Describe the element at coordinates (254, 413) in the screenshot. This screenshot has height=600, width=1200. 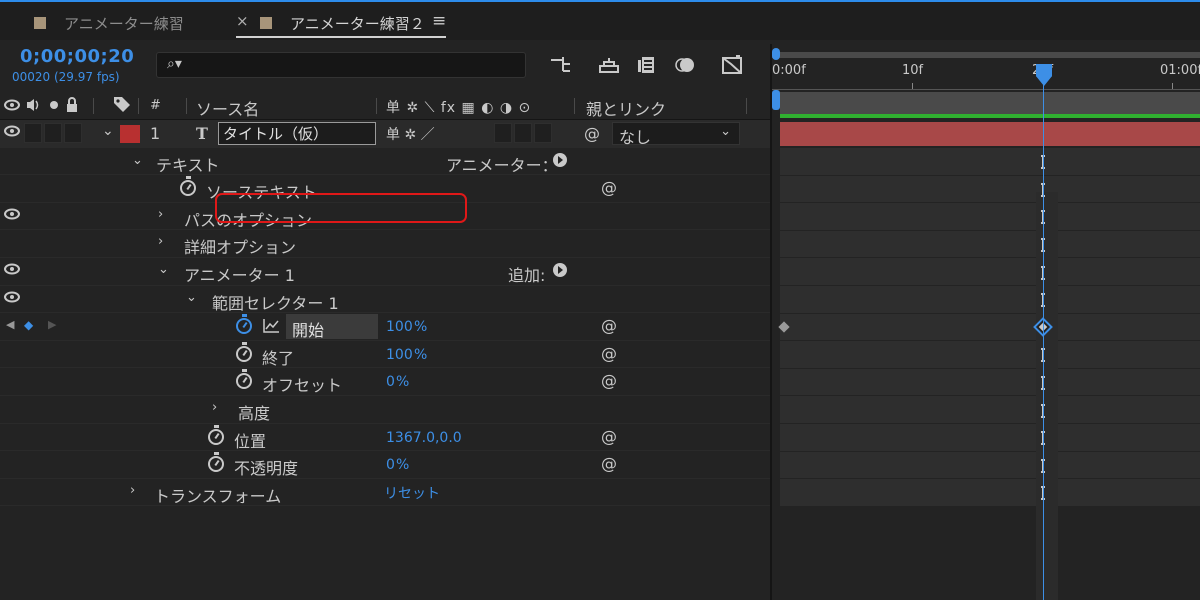
I see `property-label: 高度` at that location.